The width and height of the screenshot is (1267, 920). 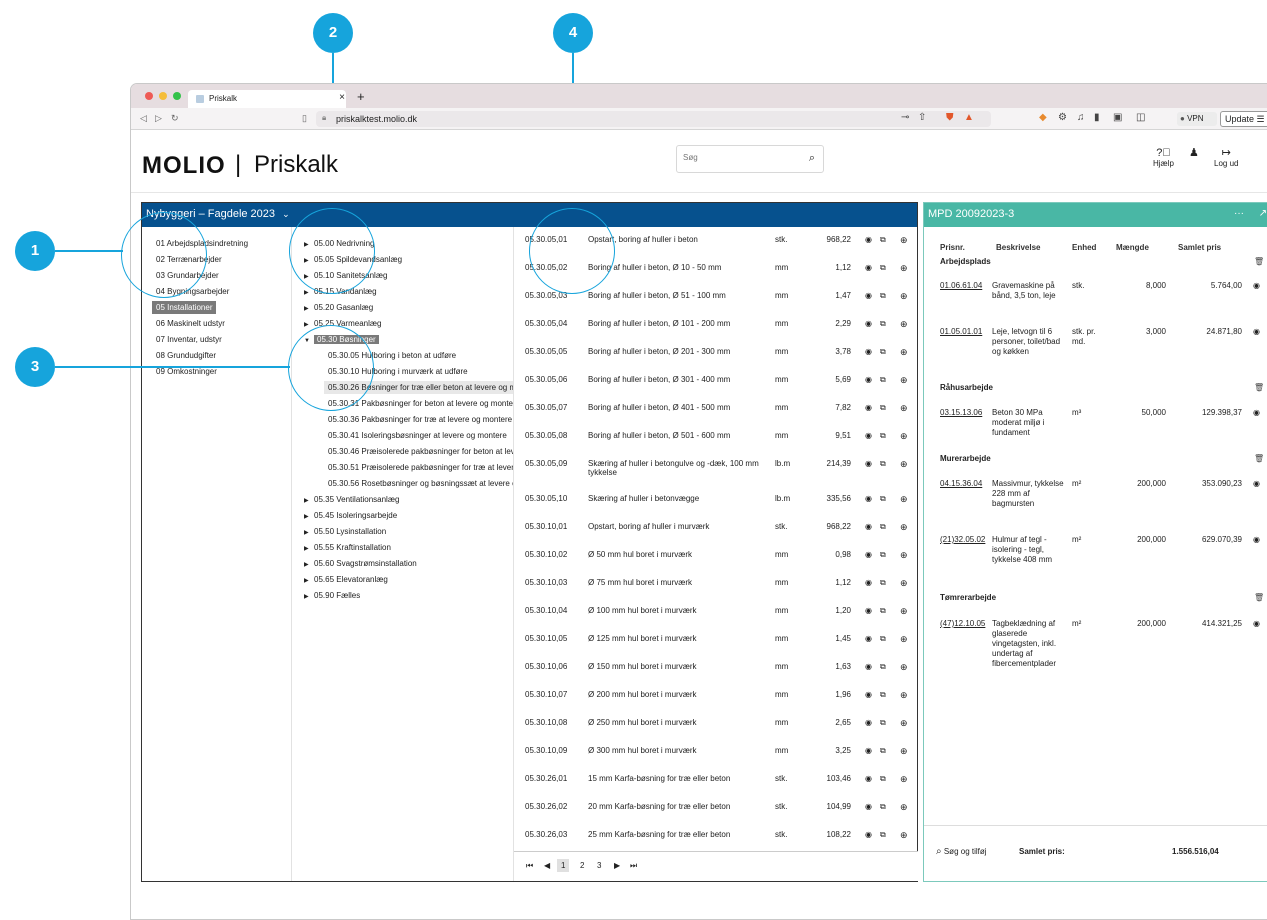 What do you see at coordinates (304, 118) in the screenshot?
I see `bookmark-icon: ▯` at bounding box center [304, 118].